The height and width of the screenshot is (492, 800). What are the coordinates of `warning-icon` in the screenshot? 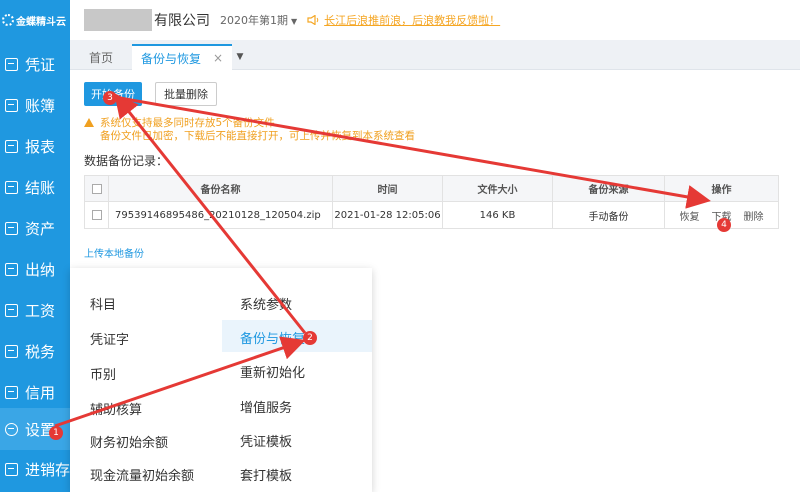 It's located at (89, 122).